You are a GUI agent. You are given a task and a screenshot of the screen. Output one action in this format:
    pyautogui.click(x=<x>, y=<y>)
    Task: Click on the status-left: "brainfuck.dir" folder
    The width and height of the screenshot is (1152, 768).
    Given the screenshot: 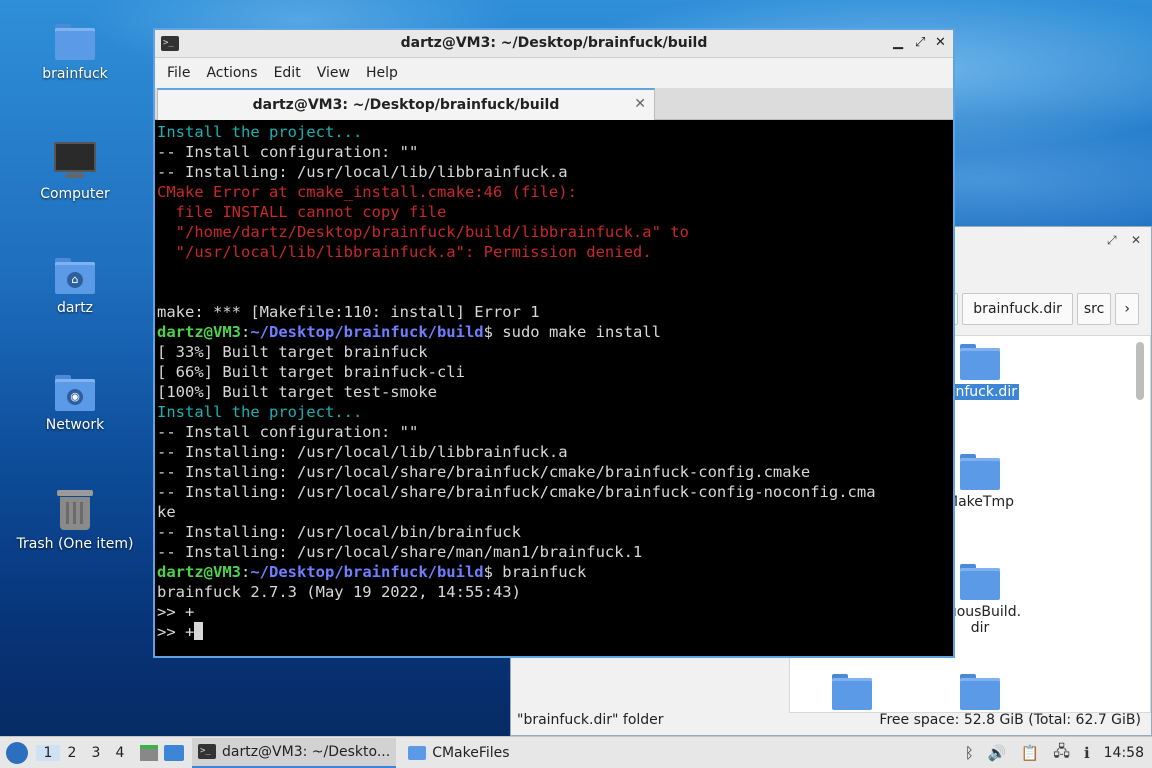 What is the action you would take?
    pyautogui.click(x=590, y=720)
    